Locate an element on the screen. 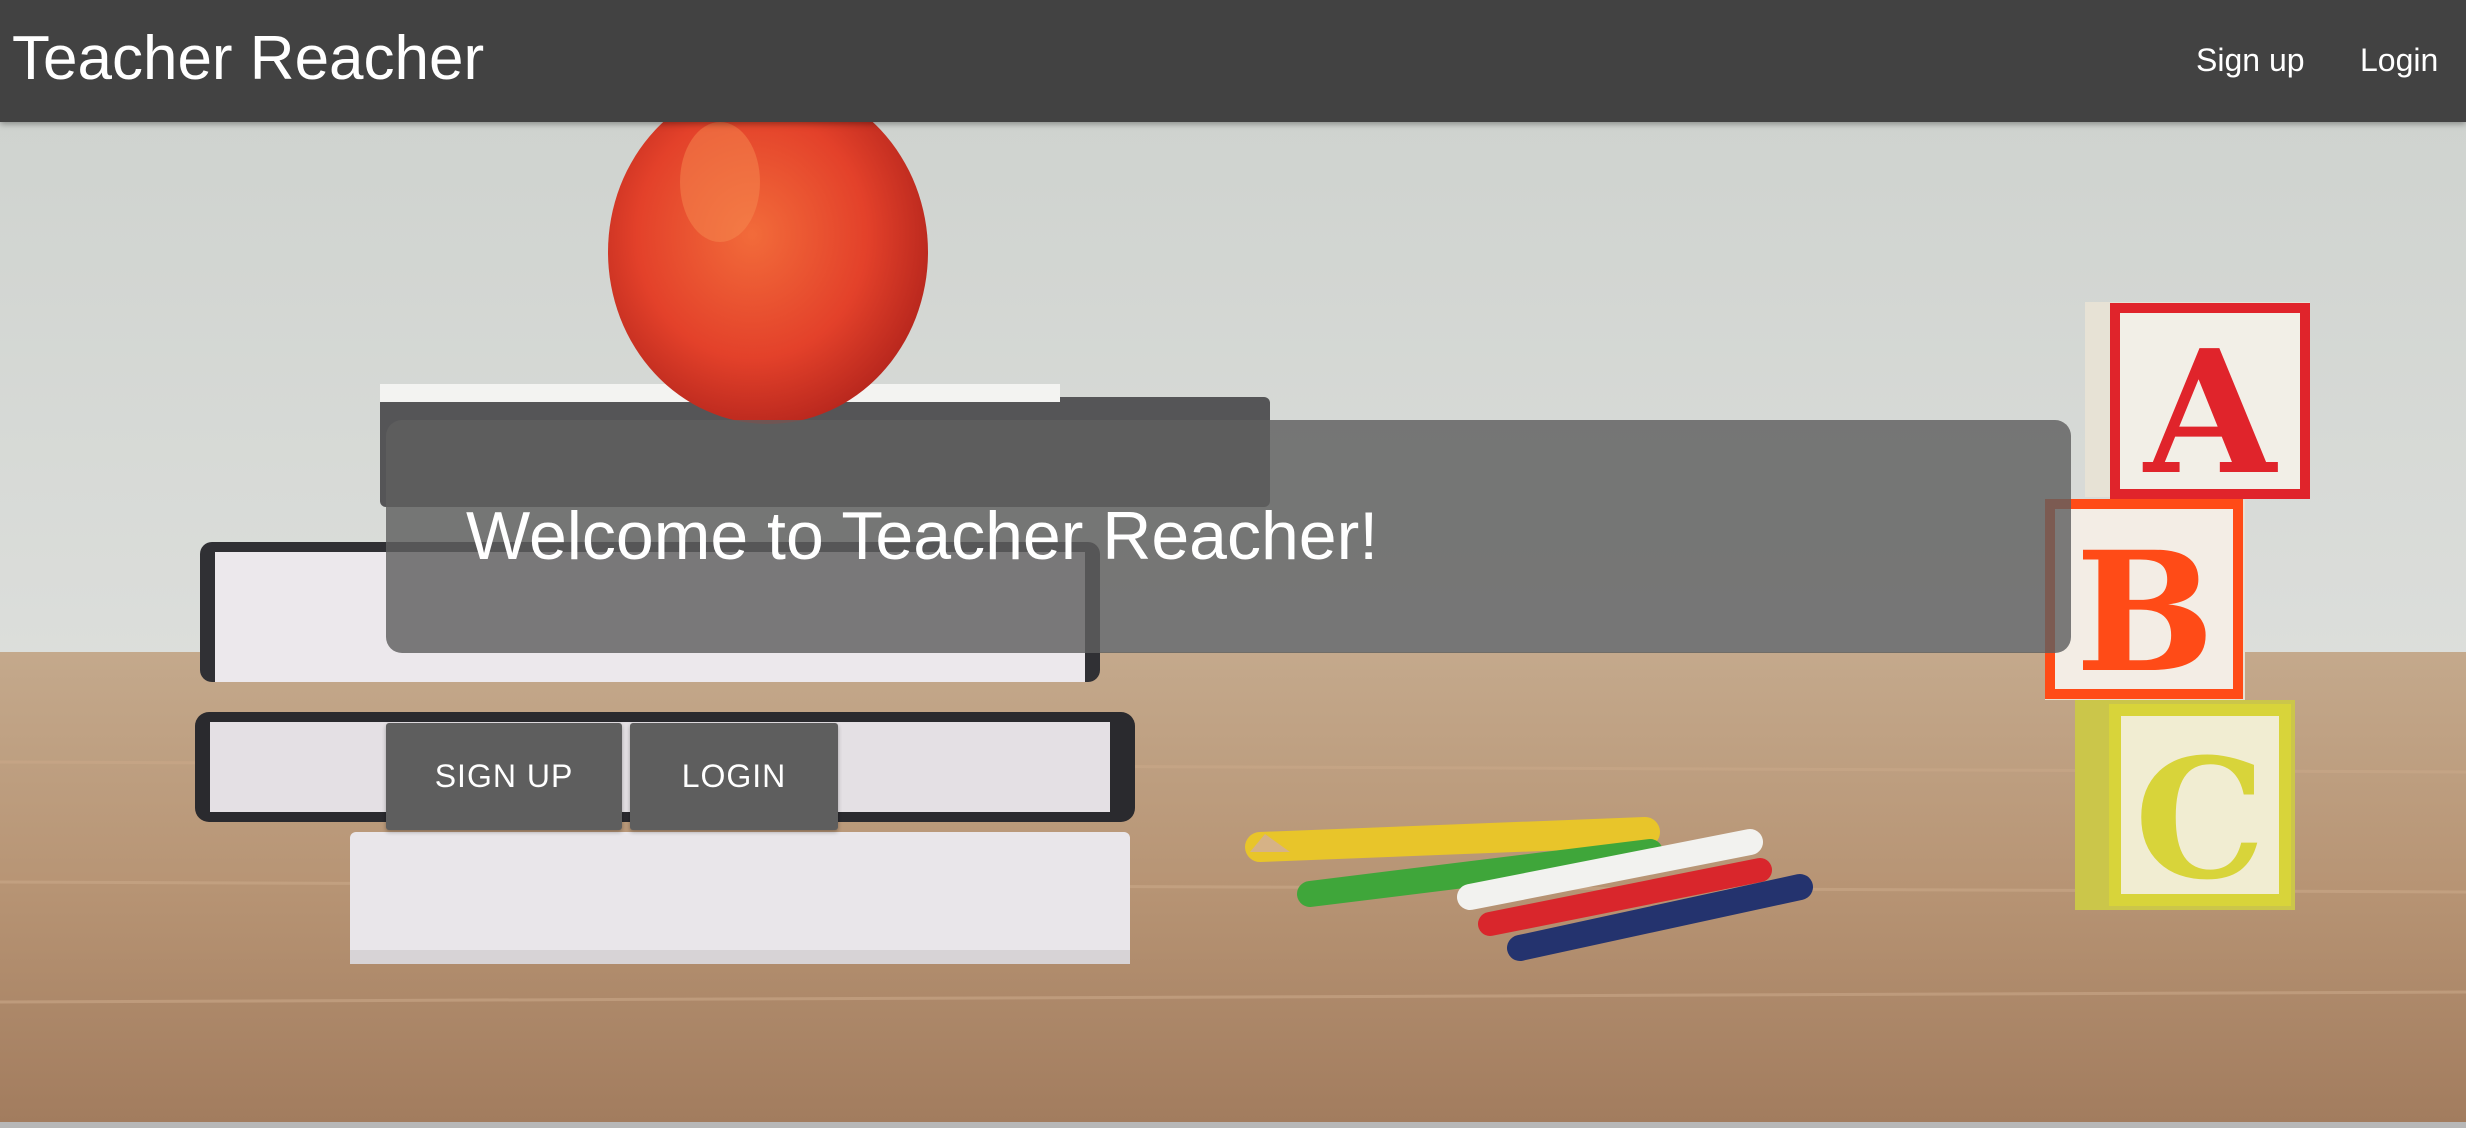 The height and width of the screenshot is (1128, 2466). nav-signup-link: Sign up is located at coordinates (2250, 60).